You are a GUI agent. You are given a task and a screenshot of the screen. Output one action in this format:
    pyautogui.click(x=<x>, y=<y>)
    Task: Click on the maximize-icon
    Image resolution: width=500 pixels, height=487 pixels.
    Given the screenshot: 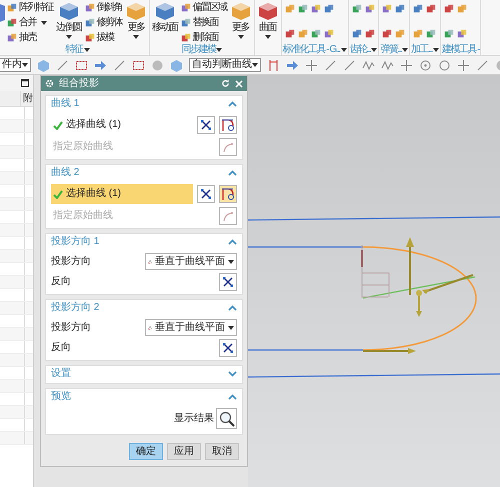 What is the action you would take?
    pyautogui.click(x=25, y=83)
    